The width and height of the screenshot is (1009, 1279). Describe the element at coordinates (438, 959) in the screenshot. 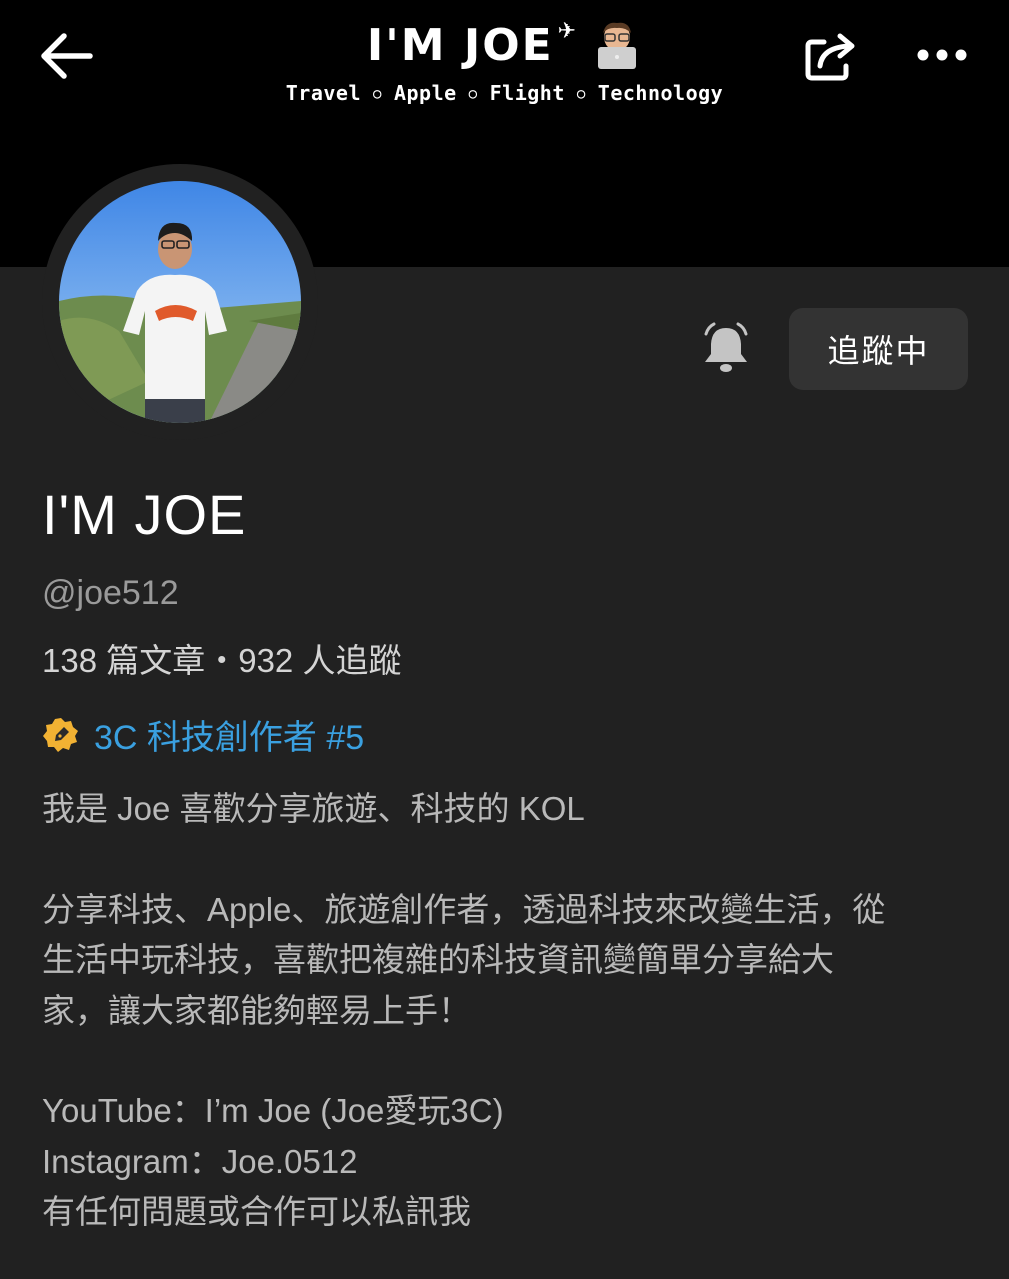

I see `bio-line: 生活中玩科技，喜歡把複雜的科技資訊變簡單分享給大` at that location.